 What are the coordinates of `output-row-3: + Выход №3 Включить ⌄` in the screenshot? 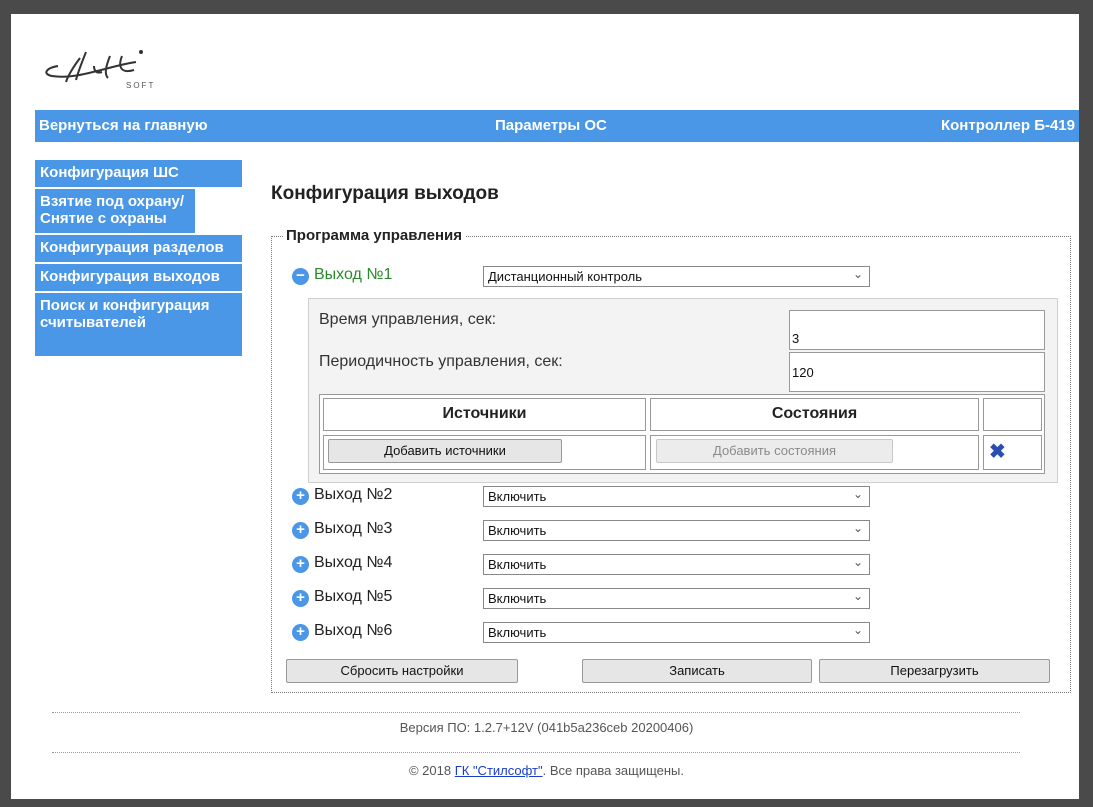 It's located at (592, 530).